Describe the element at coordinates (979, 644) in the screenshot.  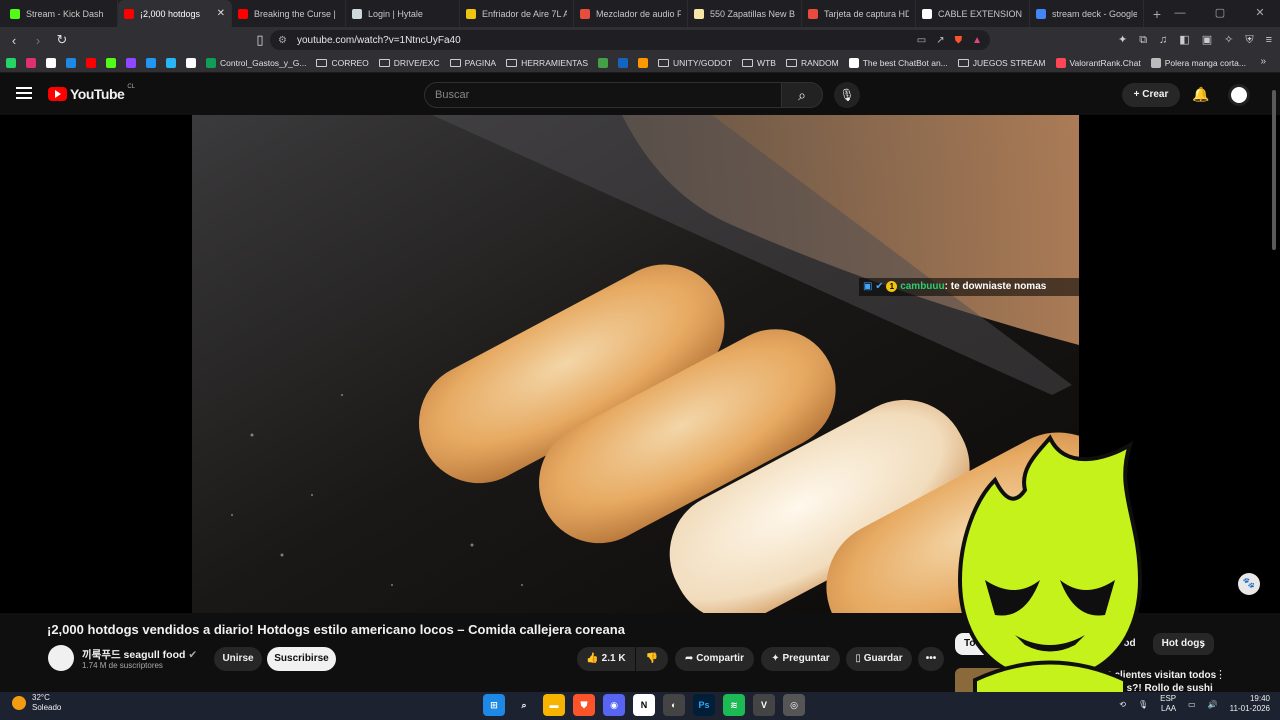
I see `filter-chip: Todos` at that location.